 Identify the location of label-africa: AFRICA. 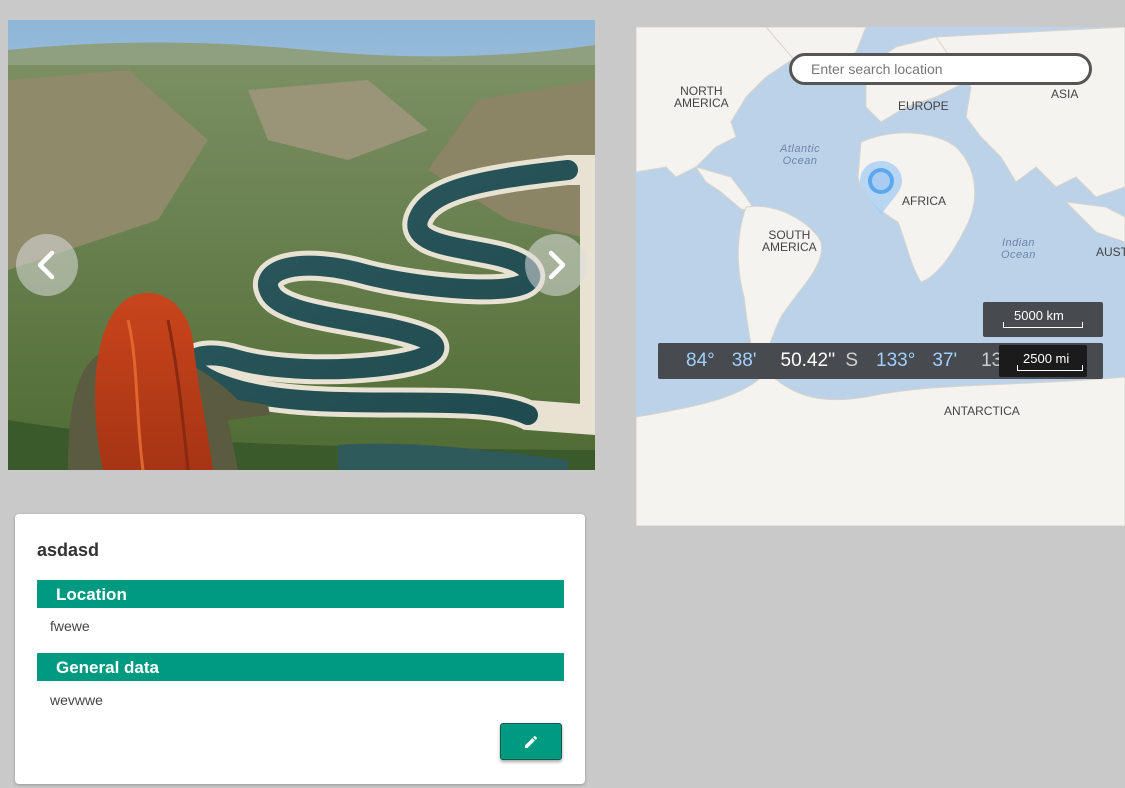
(924, 201).